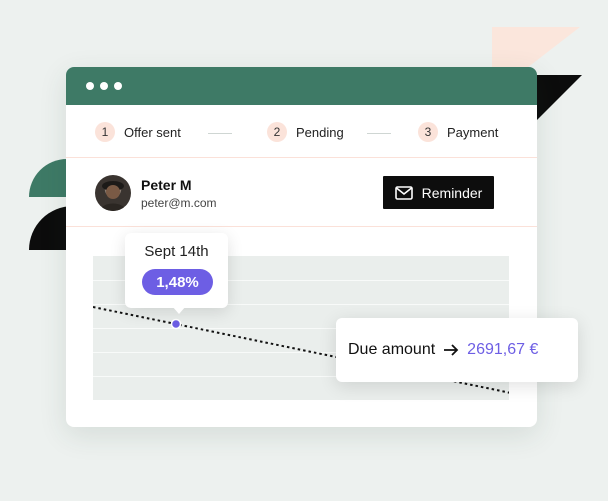  I want to click on step-number: 1, so click(105, 132).